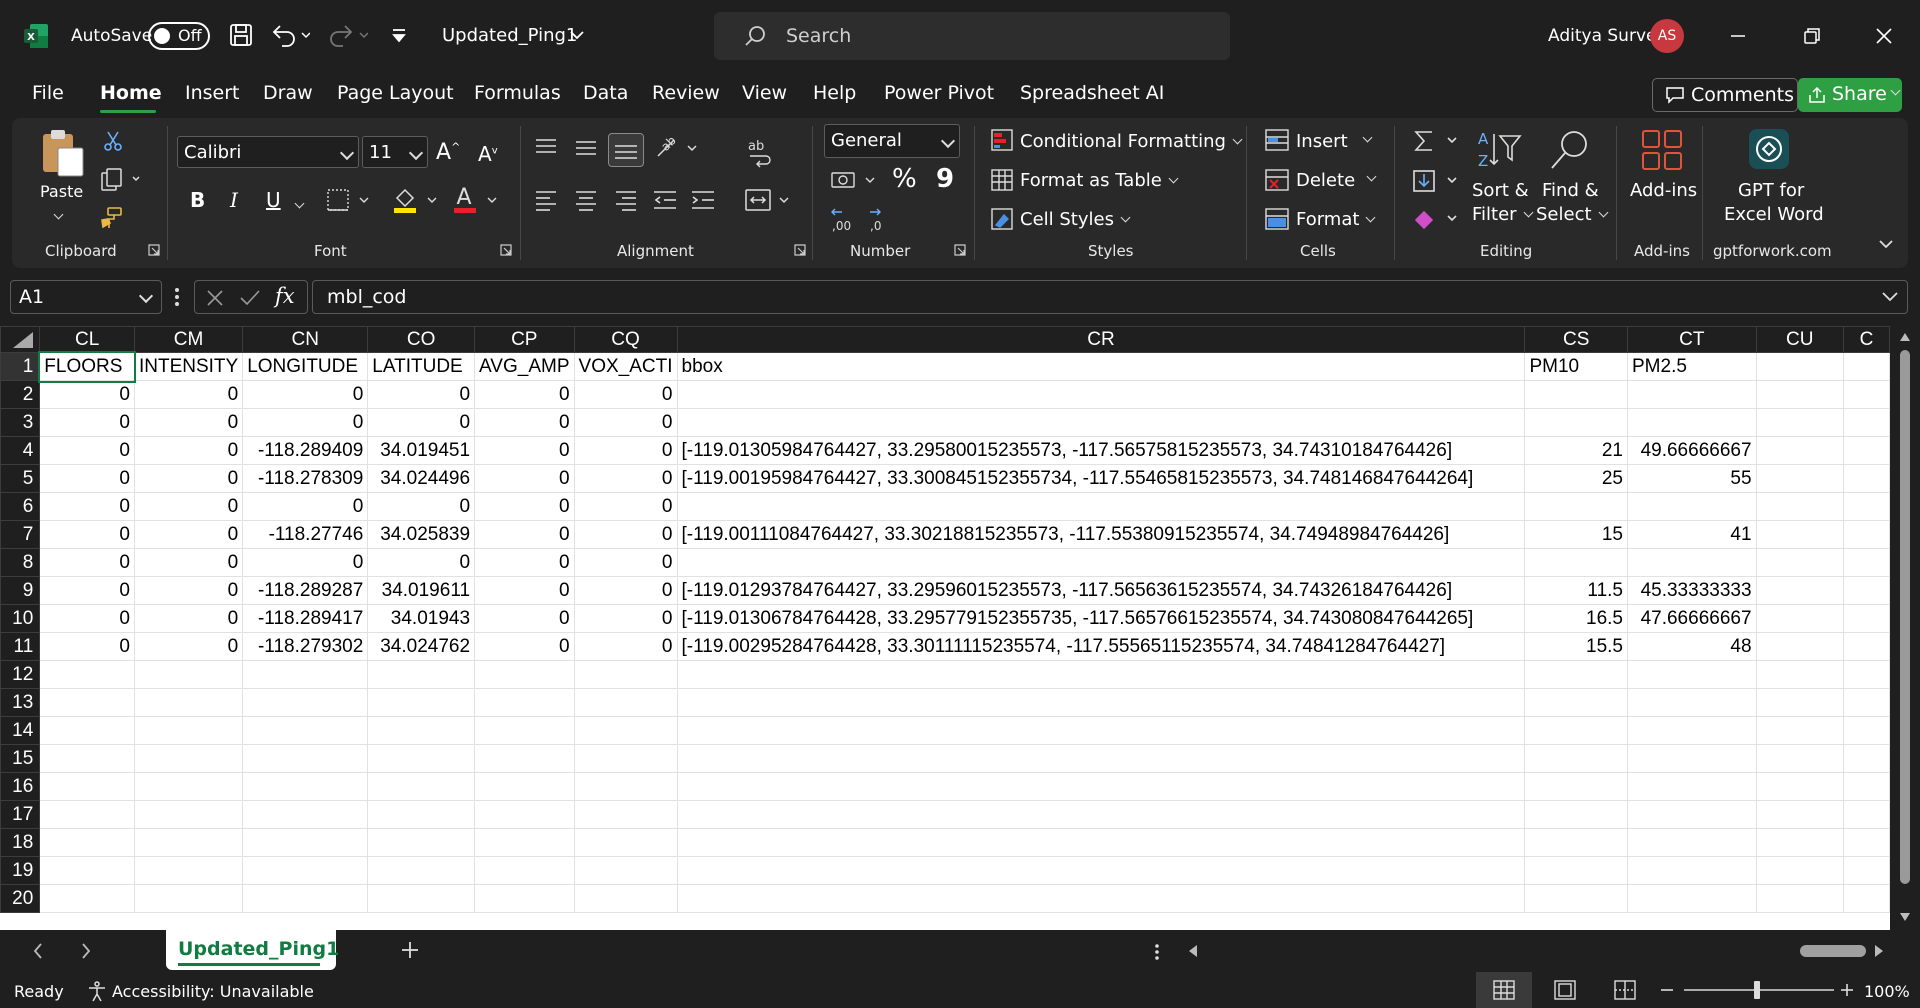 The width and height of the screenshot is (1920, 1008). What do you see at coordinates (509, 35) in the screenshot?
I see `file-name: Updated_Ping1` at bounding box center [509, 35].